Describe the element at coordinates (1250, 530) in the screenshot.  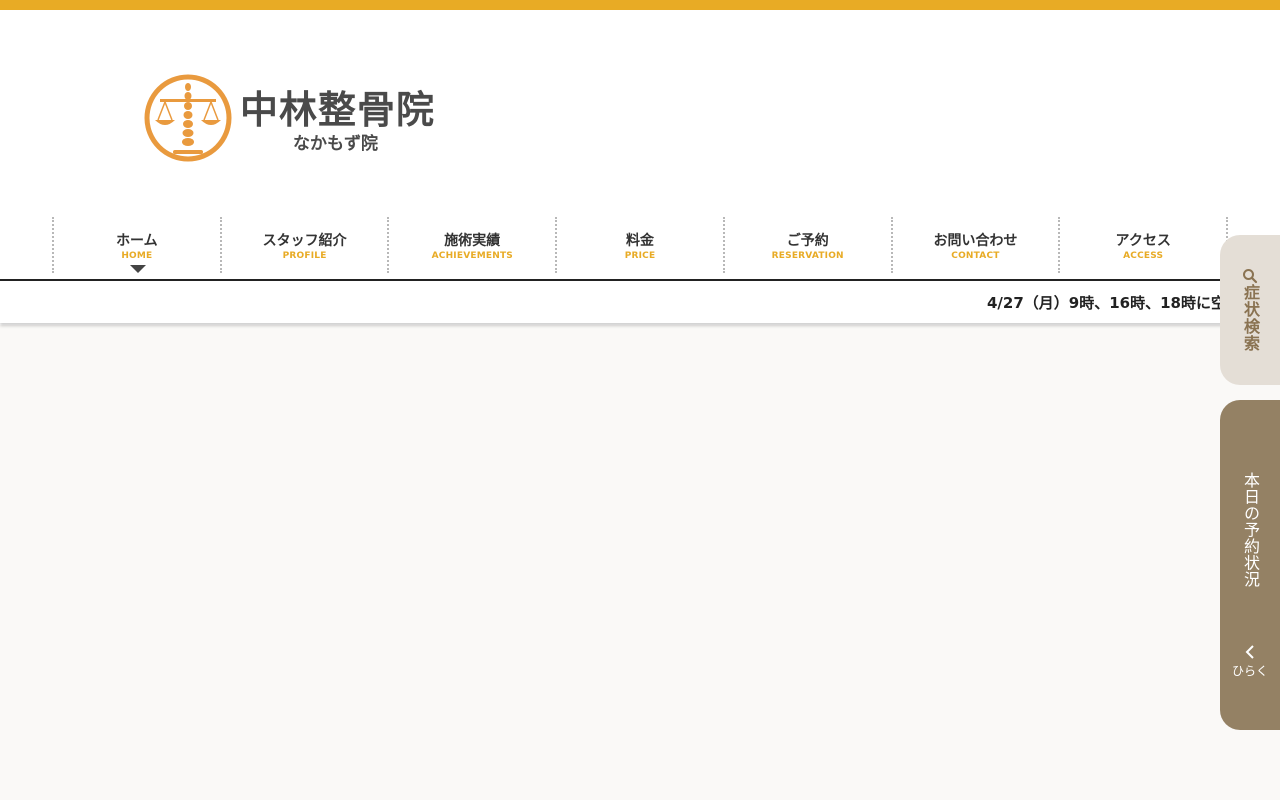
I see `today-reservation-label: 本日の予約状況` at that location.